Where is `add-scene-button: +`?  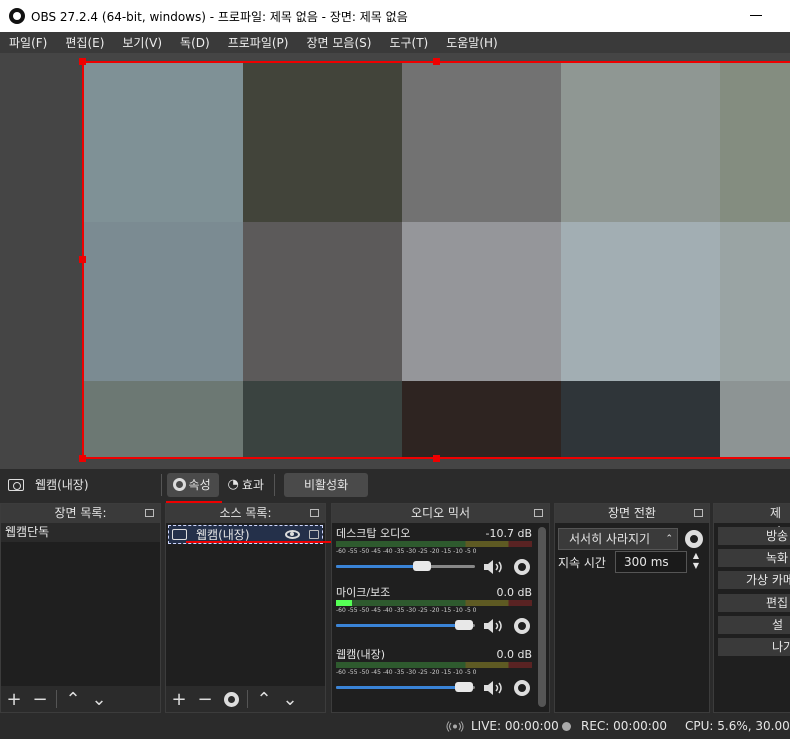
add-scene-button: + is located at coordinates (14, 699).